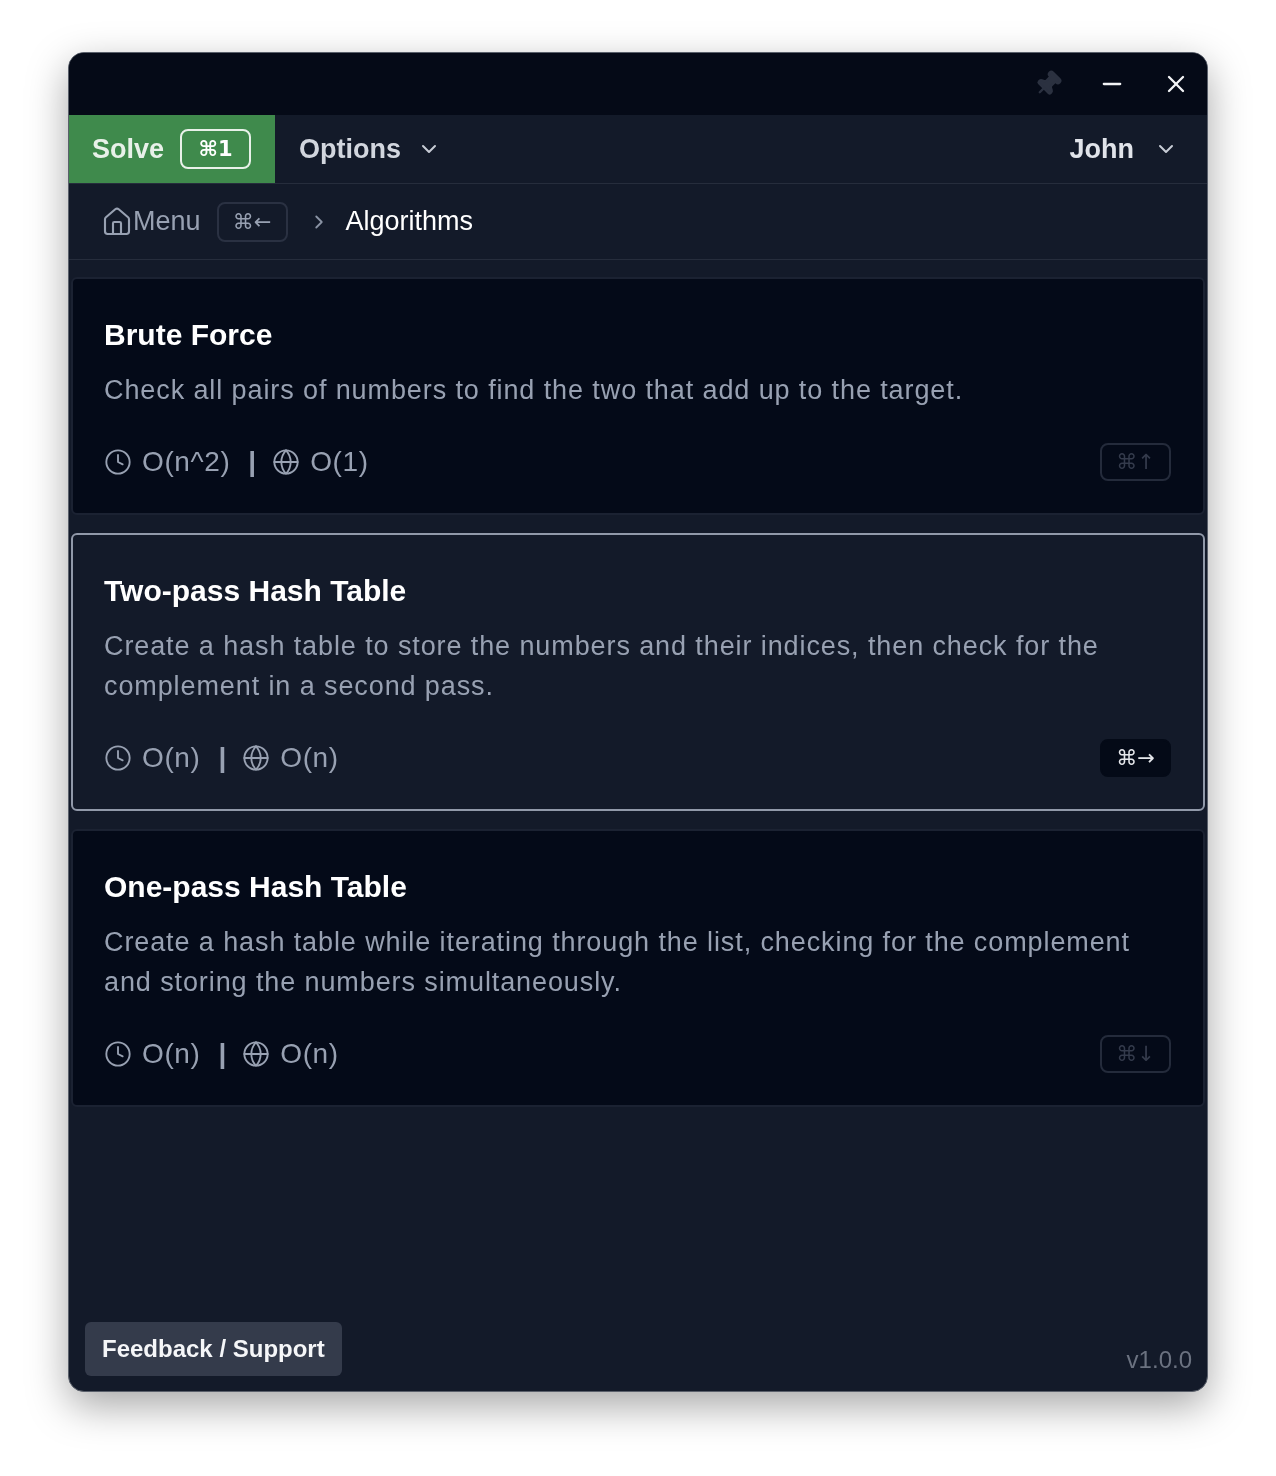 The width and height of the screenshot is (1276, 1476). Describe the element at coordinates (172, 149) in the screenshot. I see `nav-tab: Solve ⌘1` at that location.